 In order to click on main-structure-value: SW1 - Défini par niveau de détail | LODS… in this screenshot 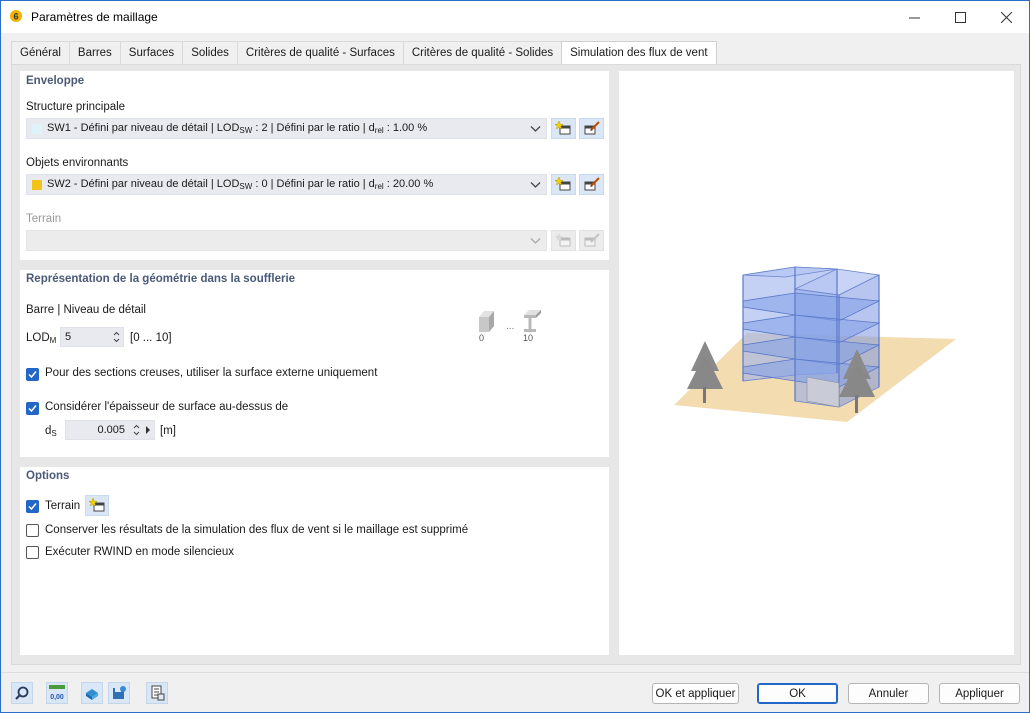, I will do `click(237, 128)`.